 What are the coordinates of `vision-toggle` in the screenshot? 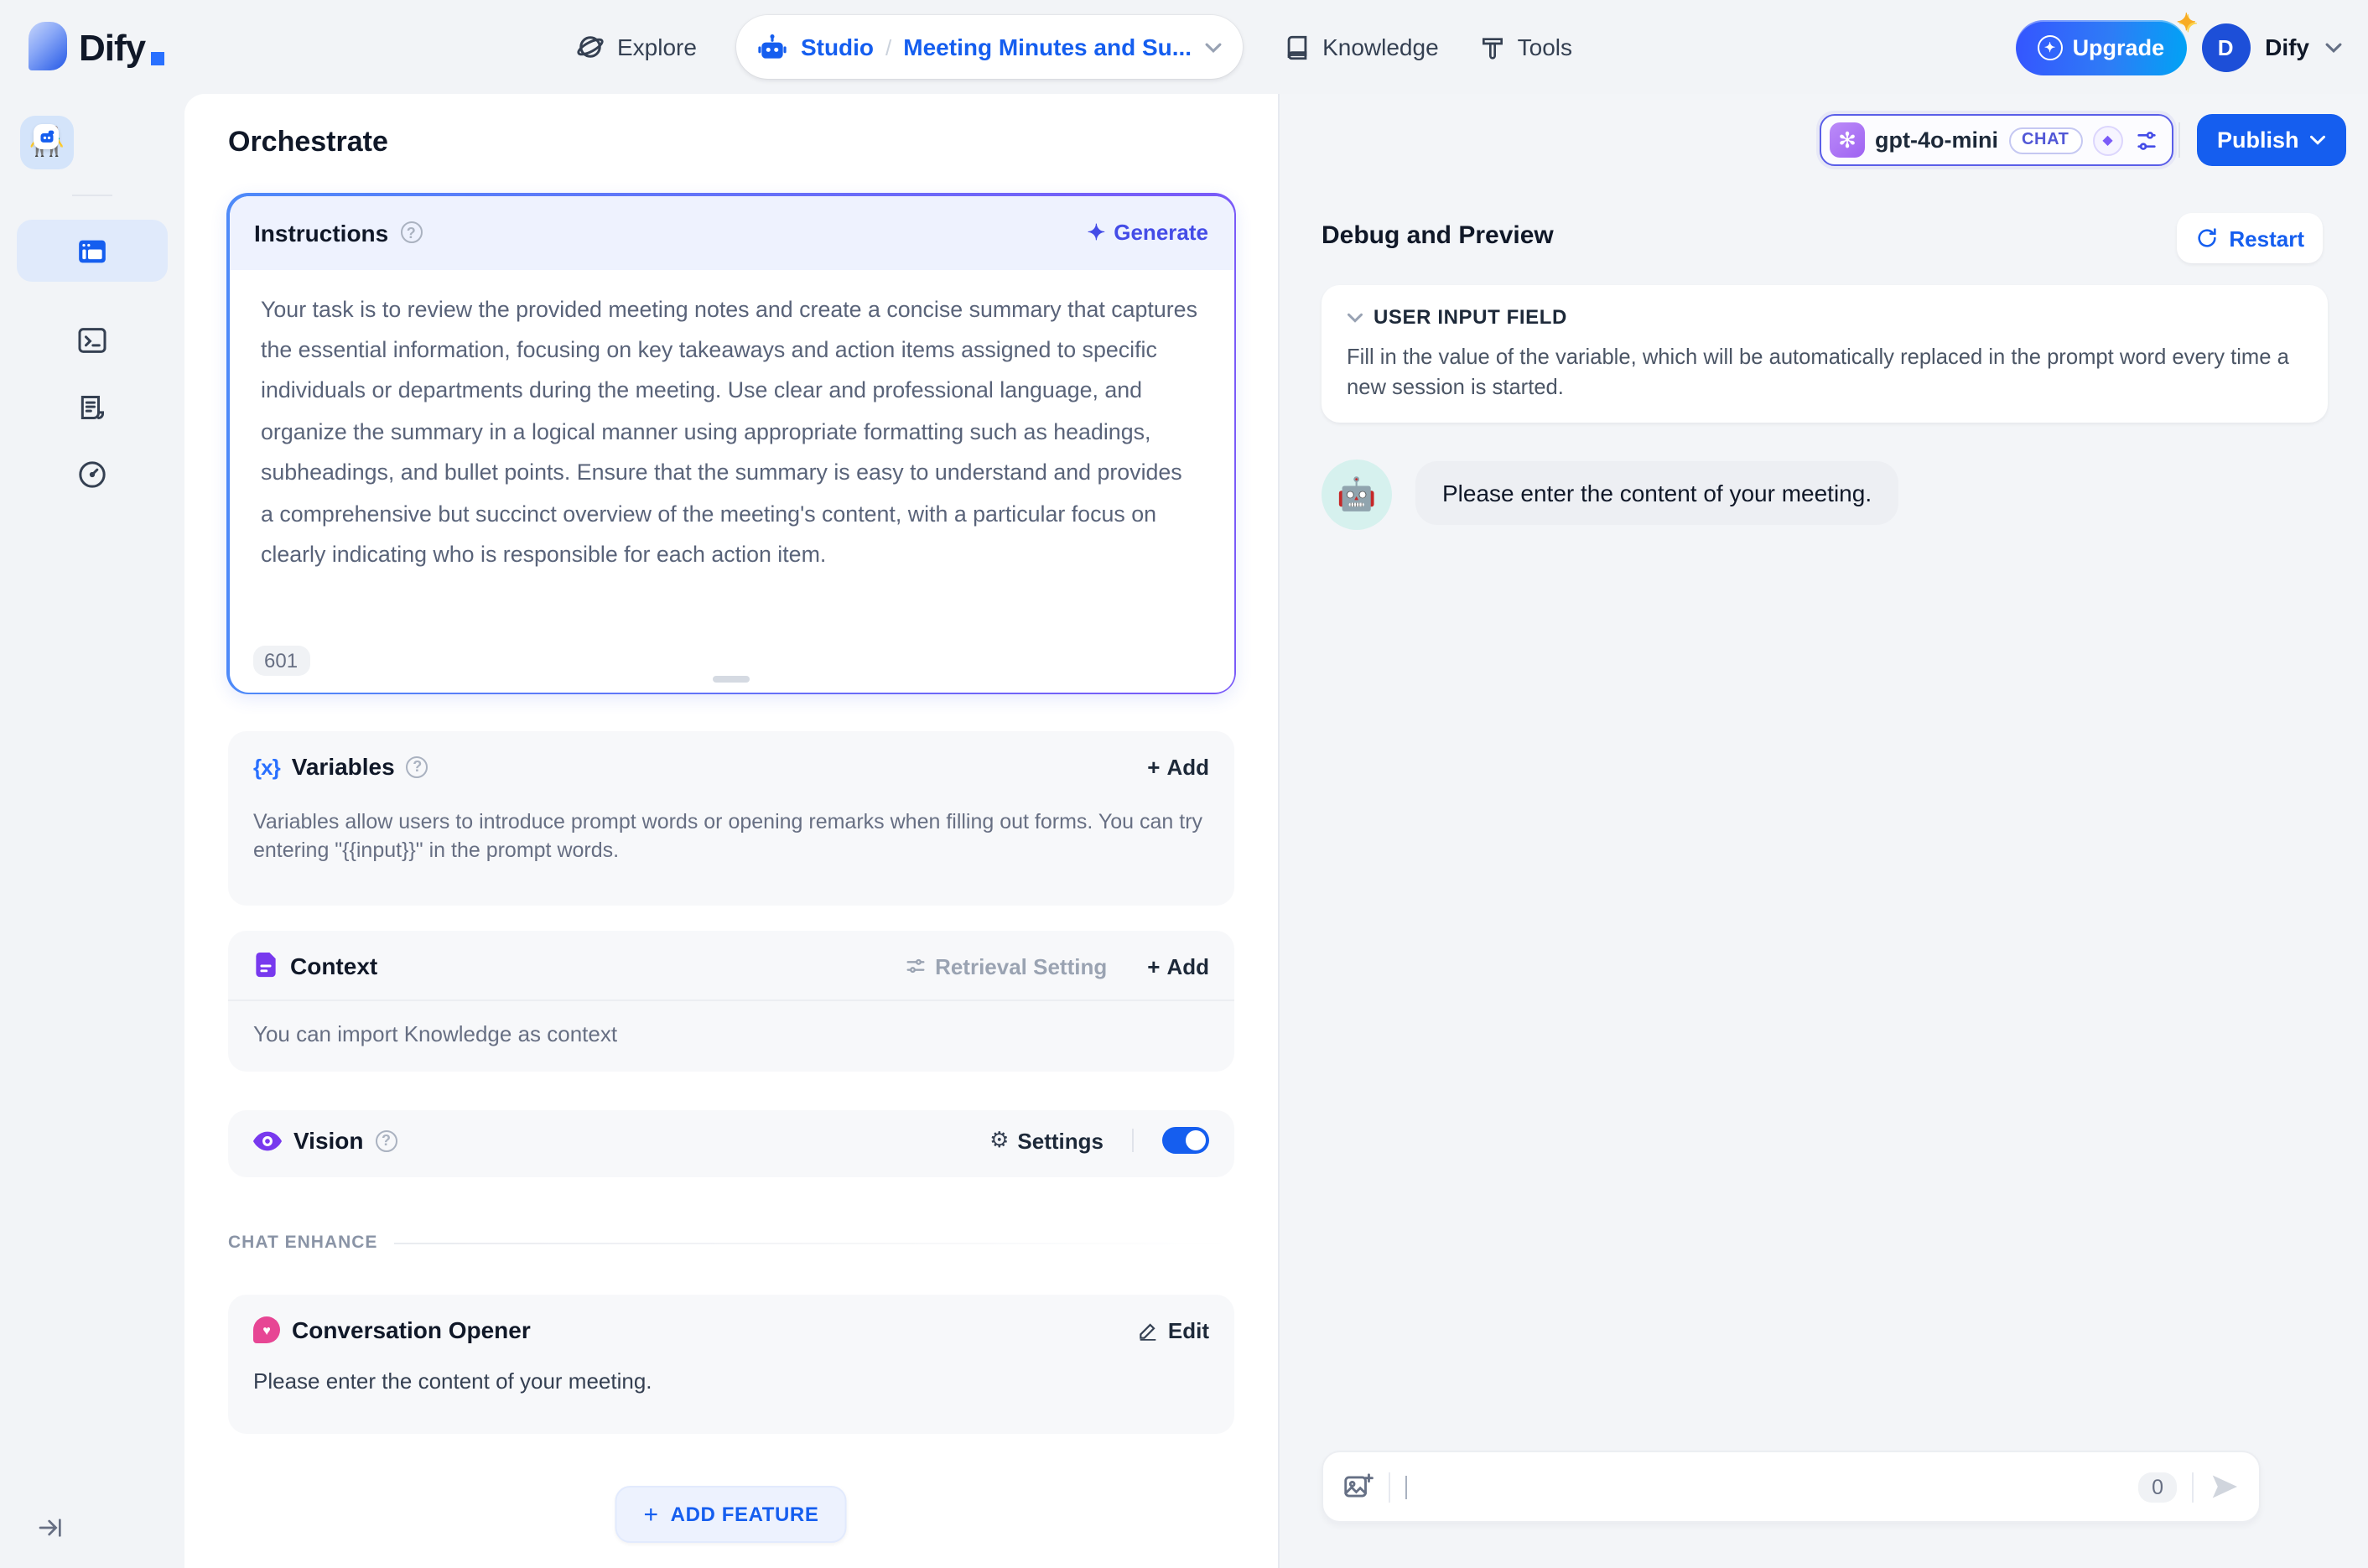 It's located at (1185, 1140).